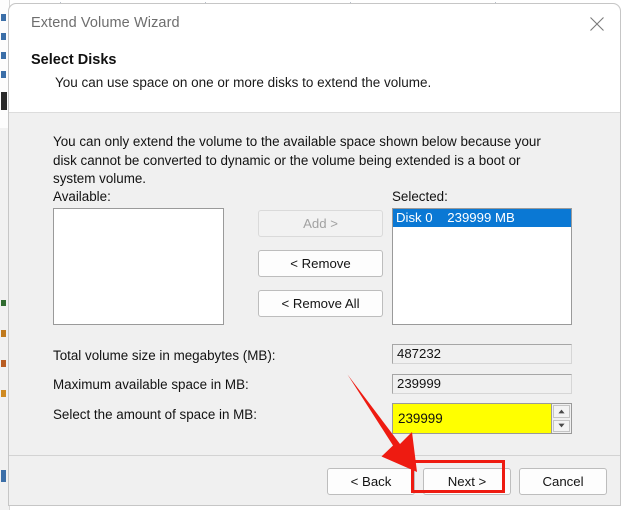 The image size is (623, 510). What do you see at coordinates (138, 266) in the screenshot?
I see `available-disks-listbox` at bounding box center [138, 266].